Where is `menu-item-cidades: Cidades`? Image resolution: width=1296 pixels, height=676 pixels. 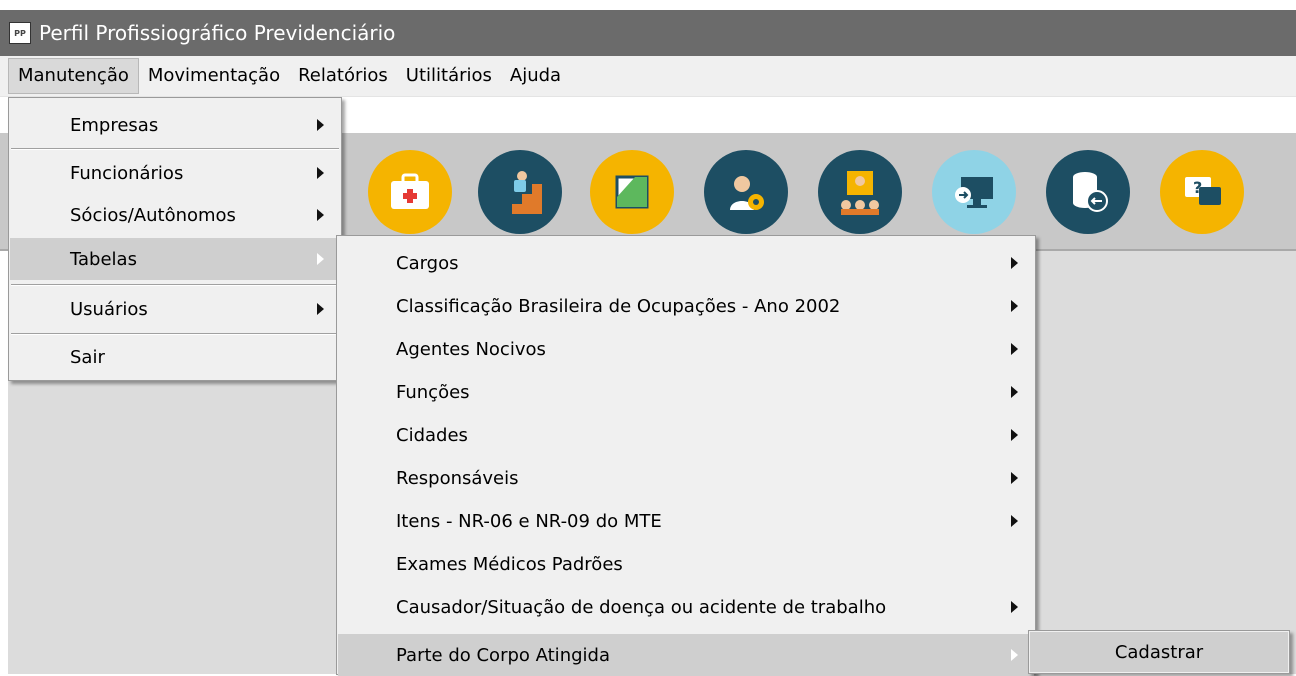
menu-item-cidades: Cidades is located at coordinates (686, 435).